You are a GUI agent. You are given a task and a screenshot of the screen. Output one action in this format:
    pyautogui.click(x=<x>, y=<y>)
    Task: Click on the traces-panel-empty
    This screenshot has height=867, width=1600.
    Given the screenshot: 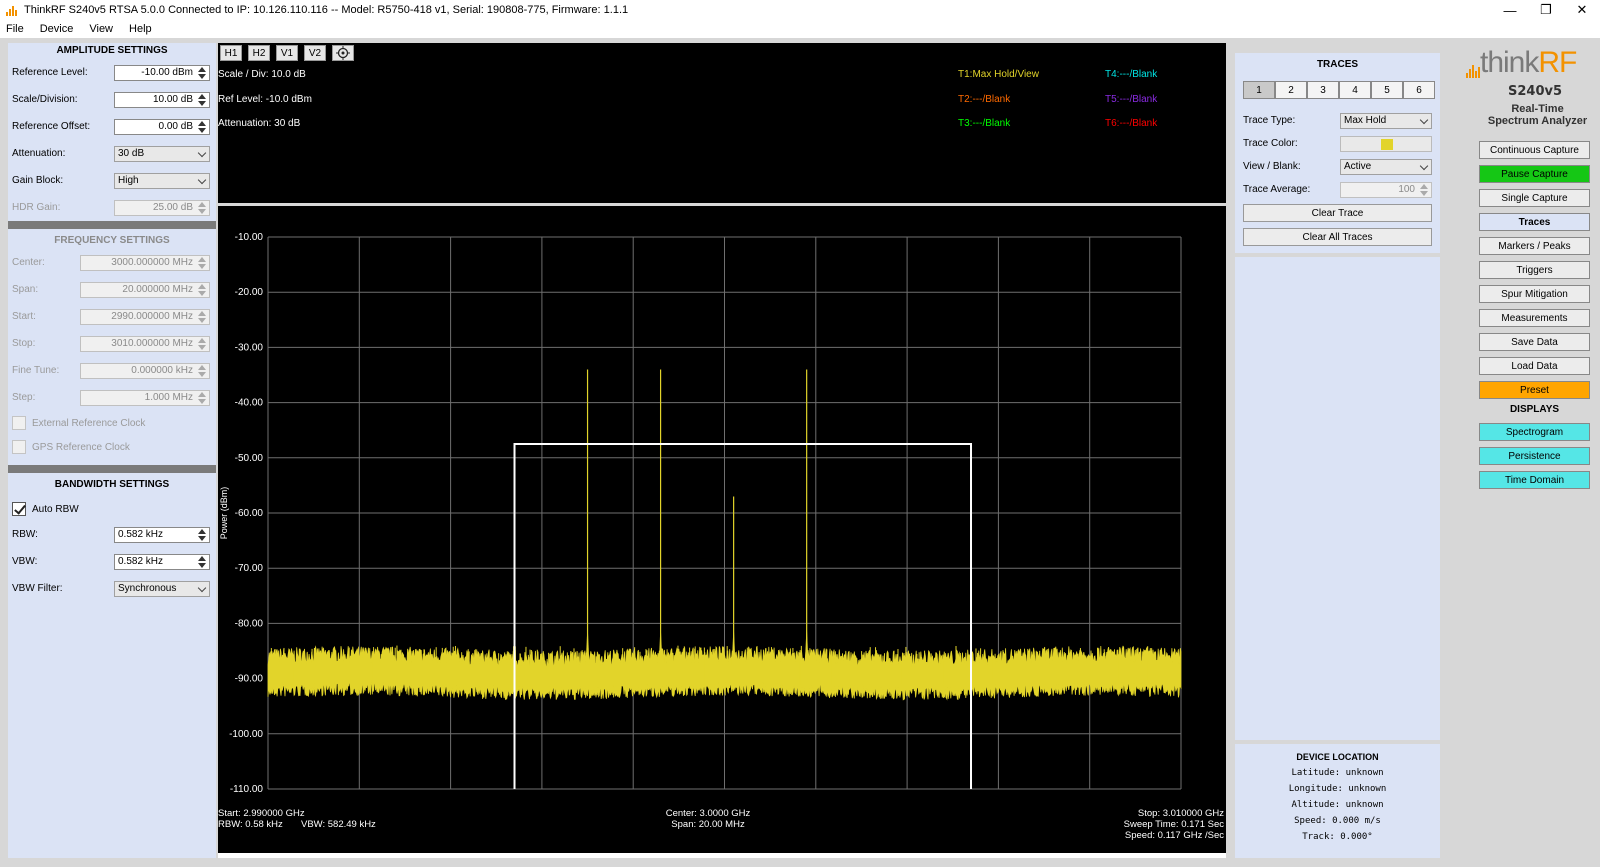 What is the action you would take?
    pyautogui.click(x=1337, y=498)
    